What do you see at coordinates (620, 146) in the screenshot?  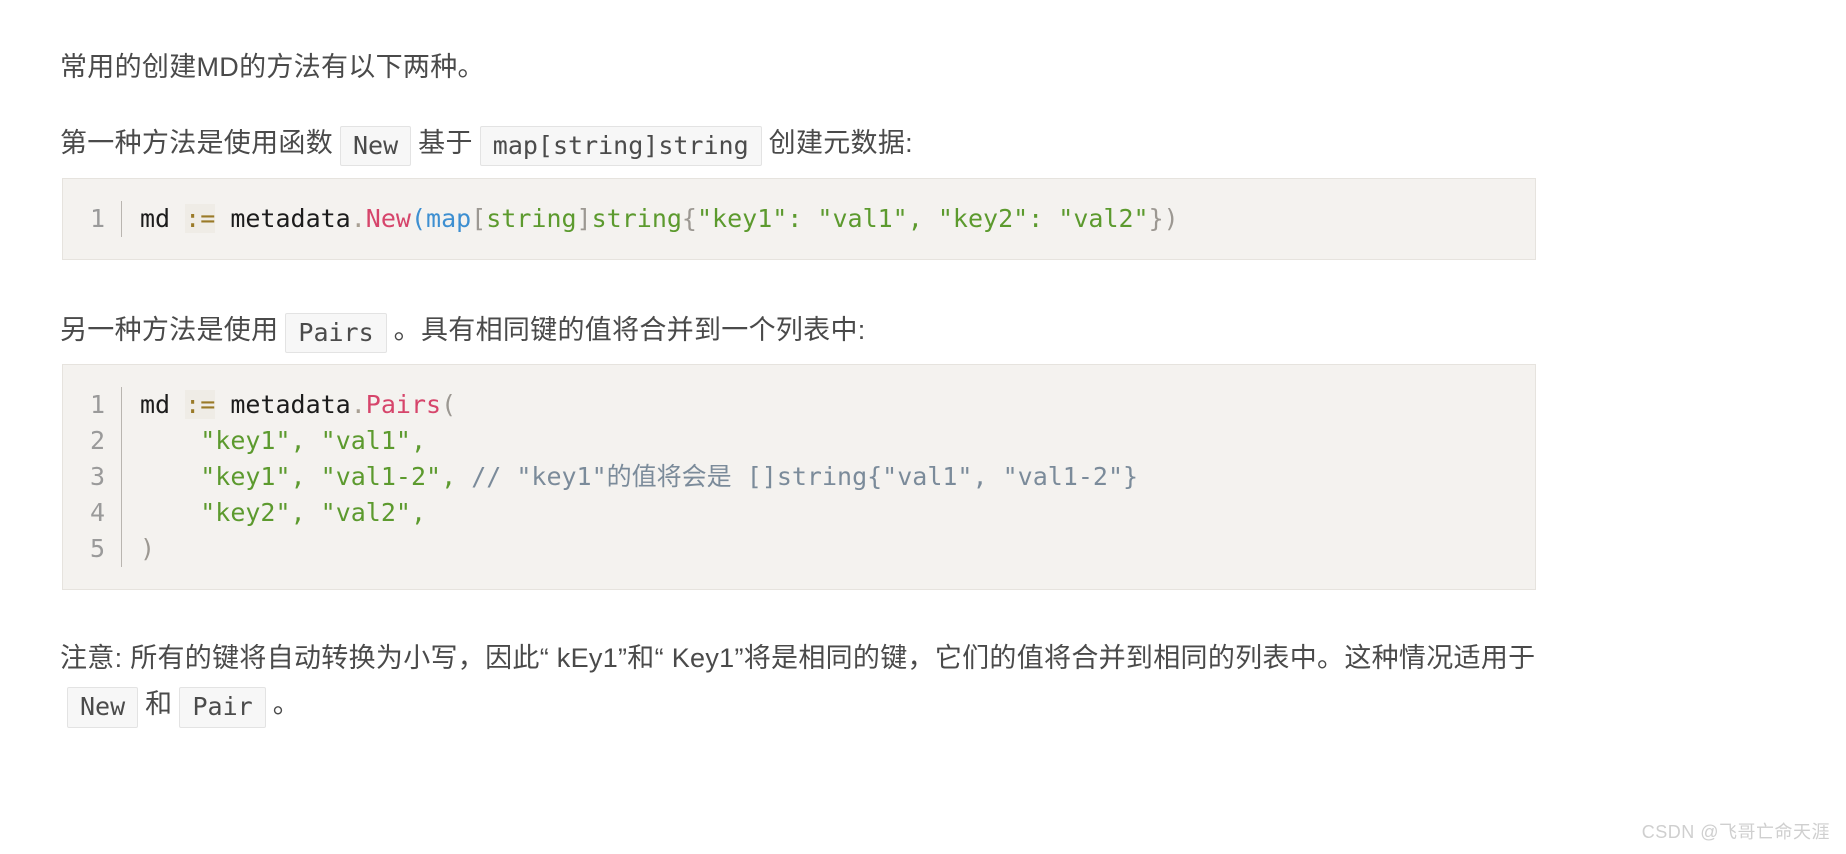 I see `inline-code-map-string-string: map[string]string` at bounding box center [620, 146].